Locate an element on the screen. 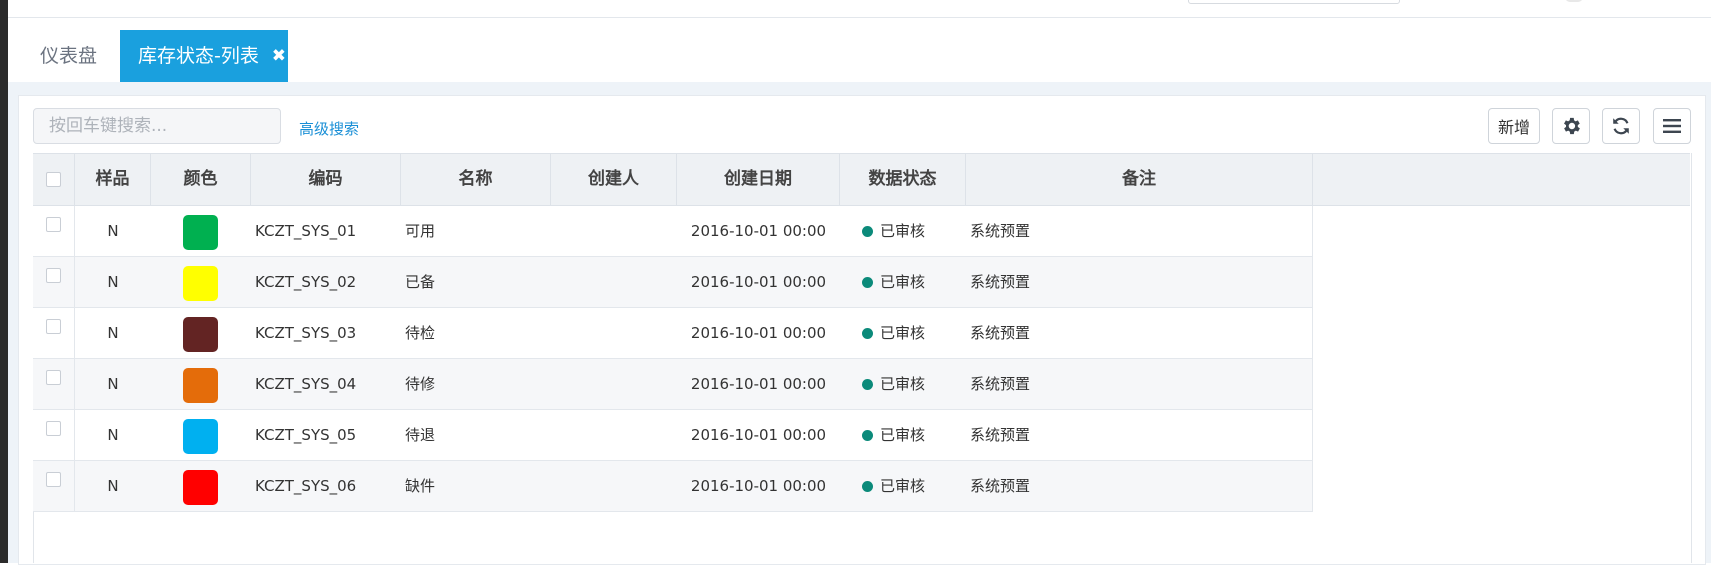 The image size is (1711, 565). column-header-name: 名称 is located at coordinates (476, 179).